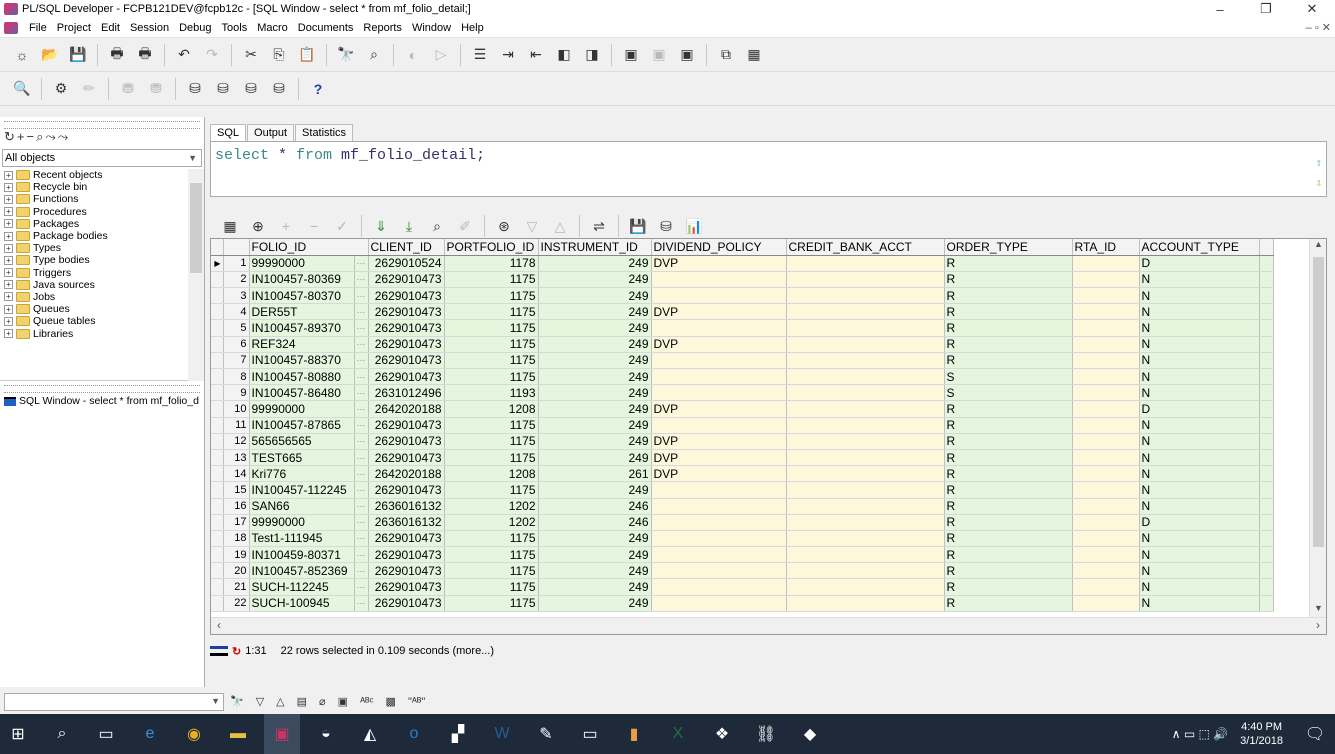  What do you see at coordinates (307, 55) in the screenshot?
I see `paste-icon: 📋` at bounding box center [307, 55].